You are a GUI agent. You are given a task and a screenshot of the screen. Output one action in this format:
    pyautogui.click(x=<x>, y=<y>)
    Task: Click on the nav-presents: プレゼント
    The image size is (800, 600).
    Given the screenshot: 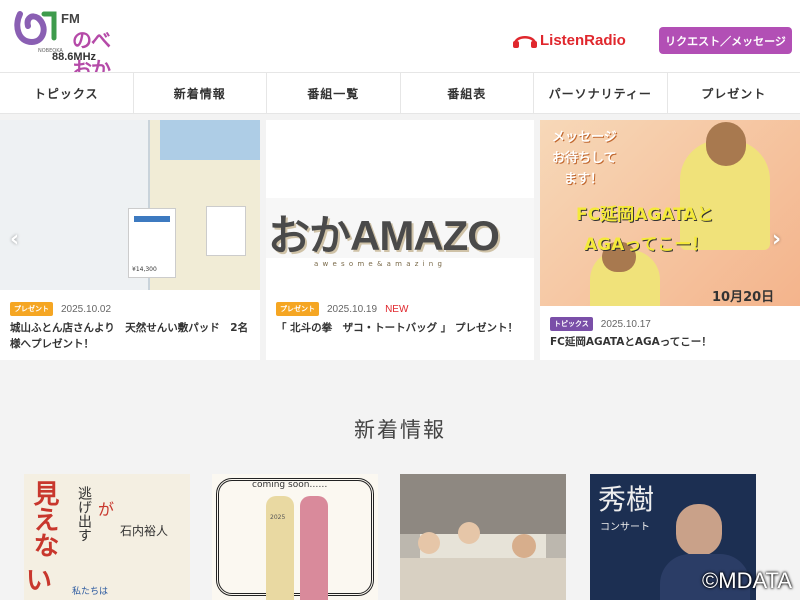 What is the action you would take?
    pyautogui.click(x=734, y=93)
    